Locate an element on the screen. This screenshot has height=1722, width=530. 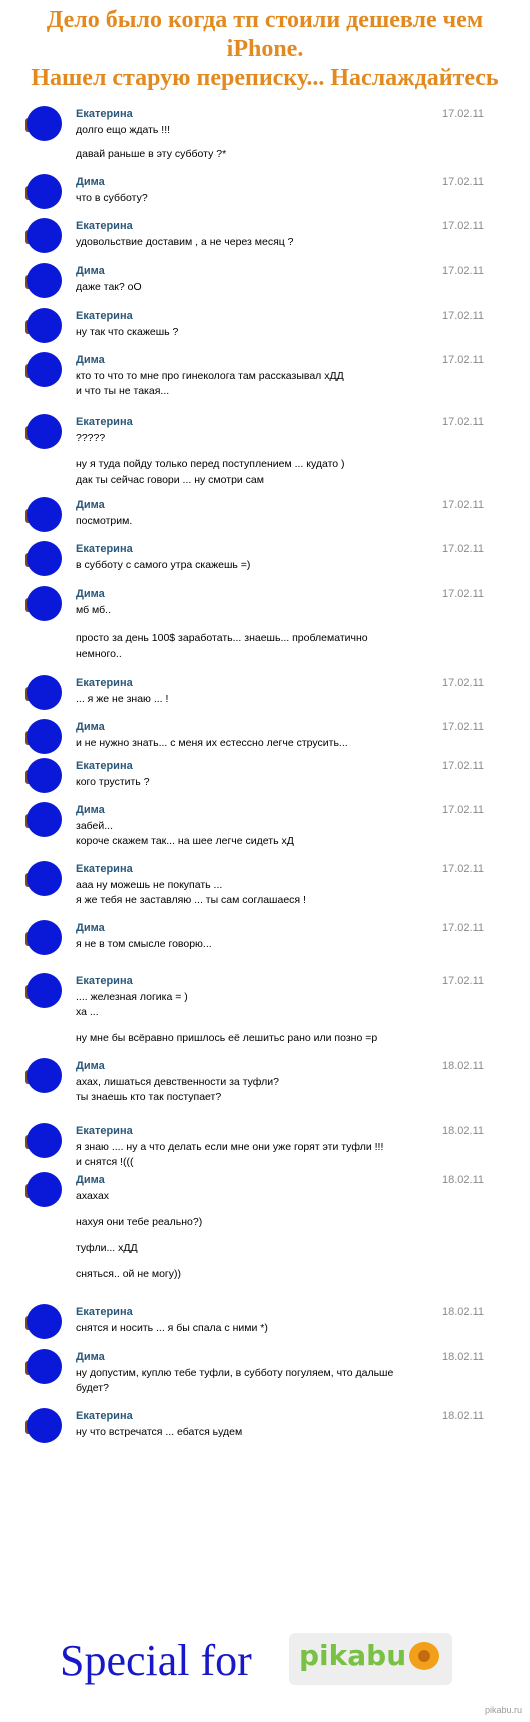
watermark: pikabu.ru is located at coordinates (503, 1710).